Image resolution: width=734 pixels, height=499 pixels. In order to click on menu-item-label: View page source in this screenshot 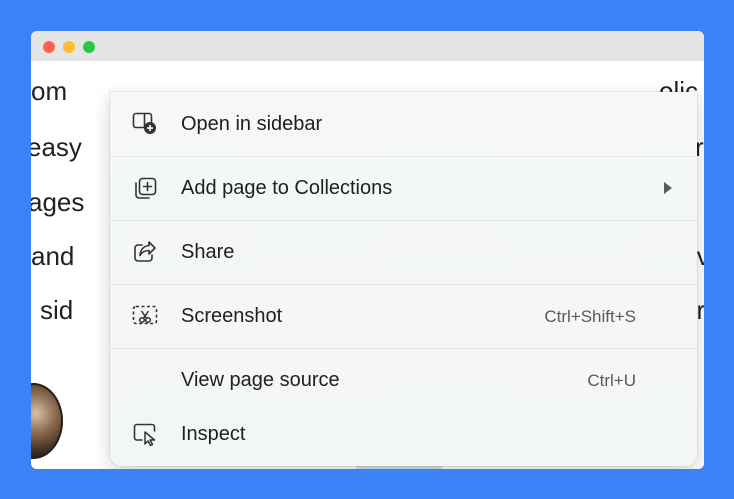, I will do `click(260, 380)`.